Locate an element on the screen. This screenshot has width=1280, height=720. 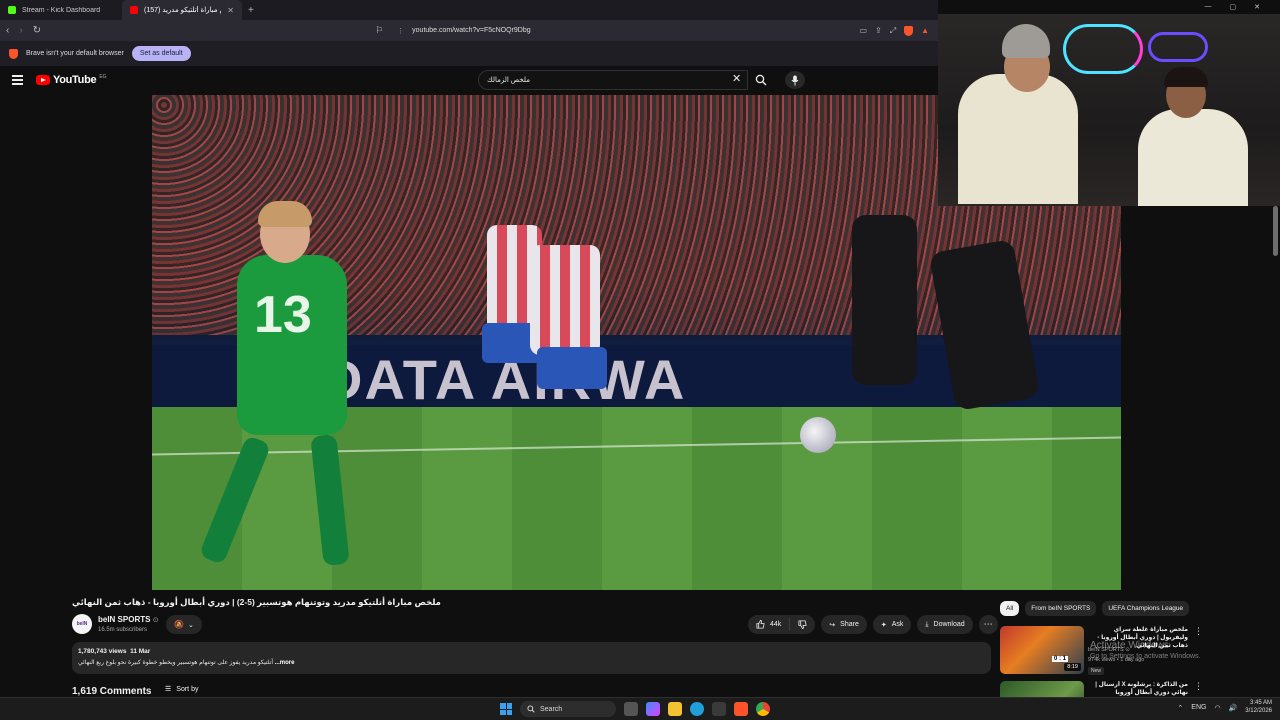
forward-arrow-icon: › is located at coordinates (20, 30).